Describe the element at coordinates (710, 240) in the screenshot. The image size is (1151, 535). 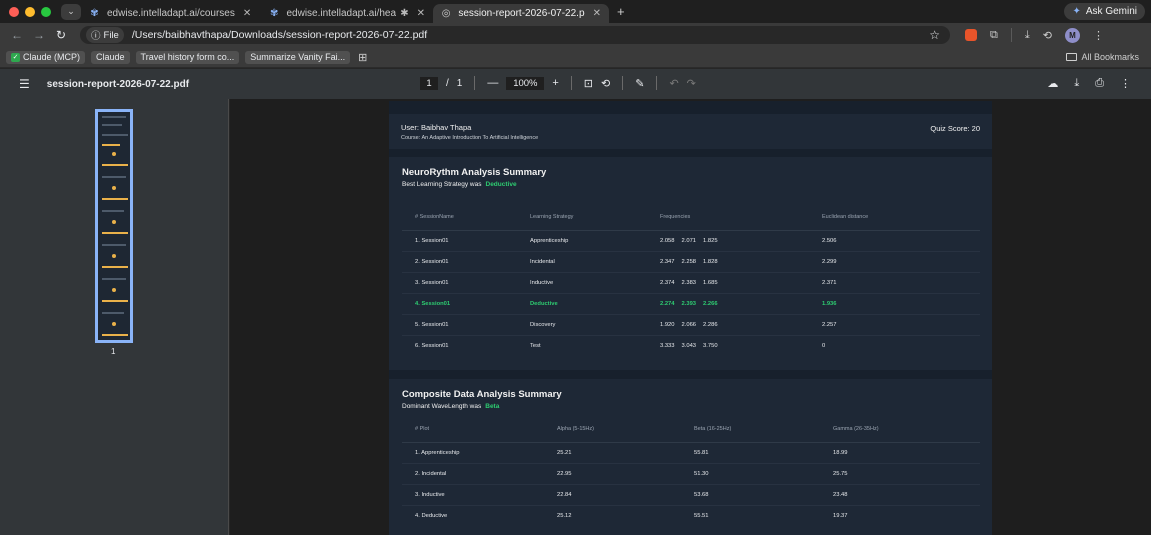
I see `frequency-value: 1.825` at that location.